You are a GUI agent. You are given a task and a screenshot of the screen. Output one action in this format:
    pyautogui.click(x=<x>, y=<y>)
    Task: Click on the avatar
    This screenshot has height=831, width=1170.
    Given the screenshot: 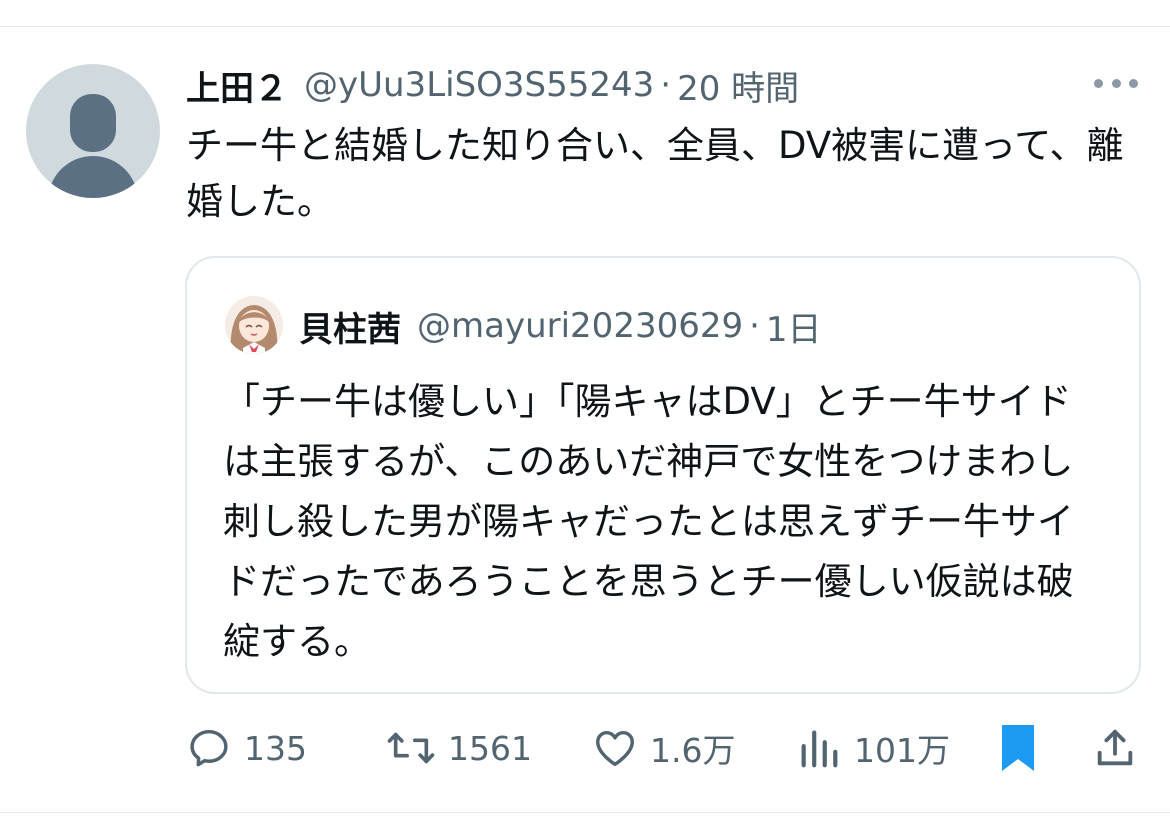 What is the action you would take?
    pyautogui.click(x=93, y=131)
    